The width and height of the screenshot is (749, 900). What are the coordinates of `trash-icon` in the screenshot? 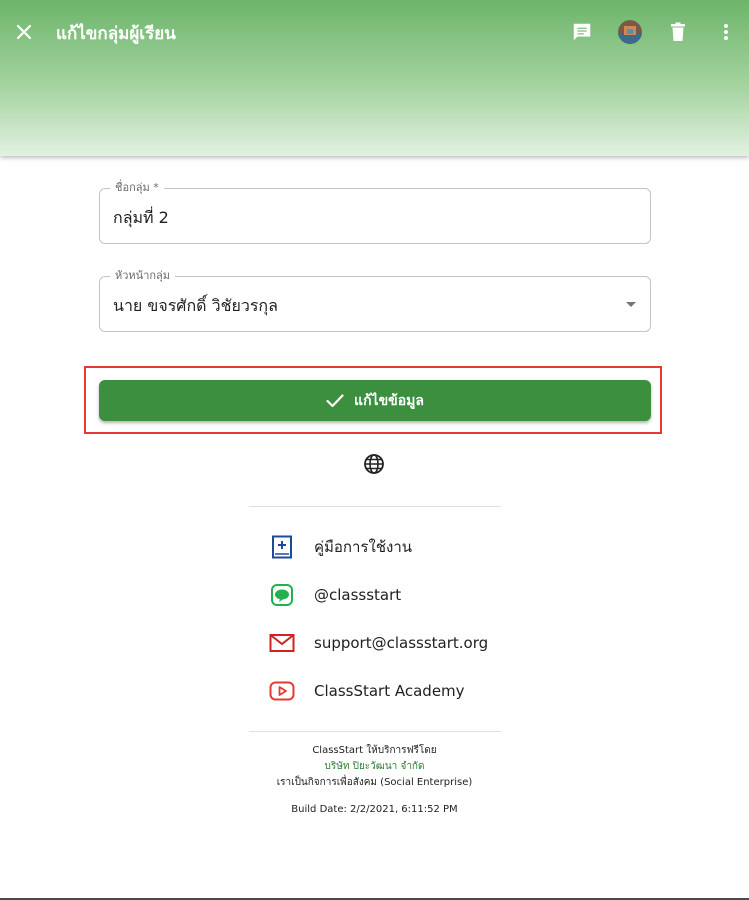 It's located at (678, 31).